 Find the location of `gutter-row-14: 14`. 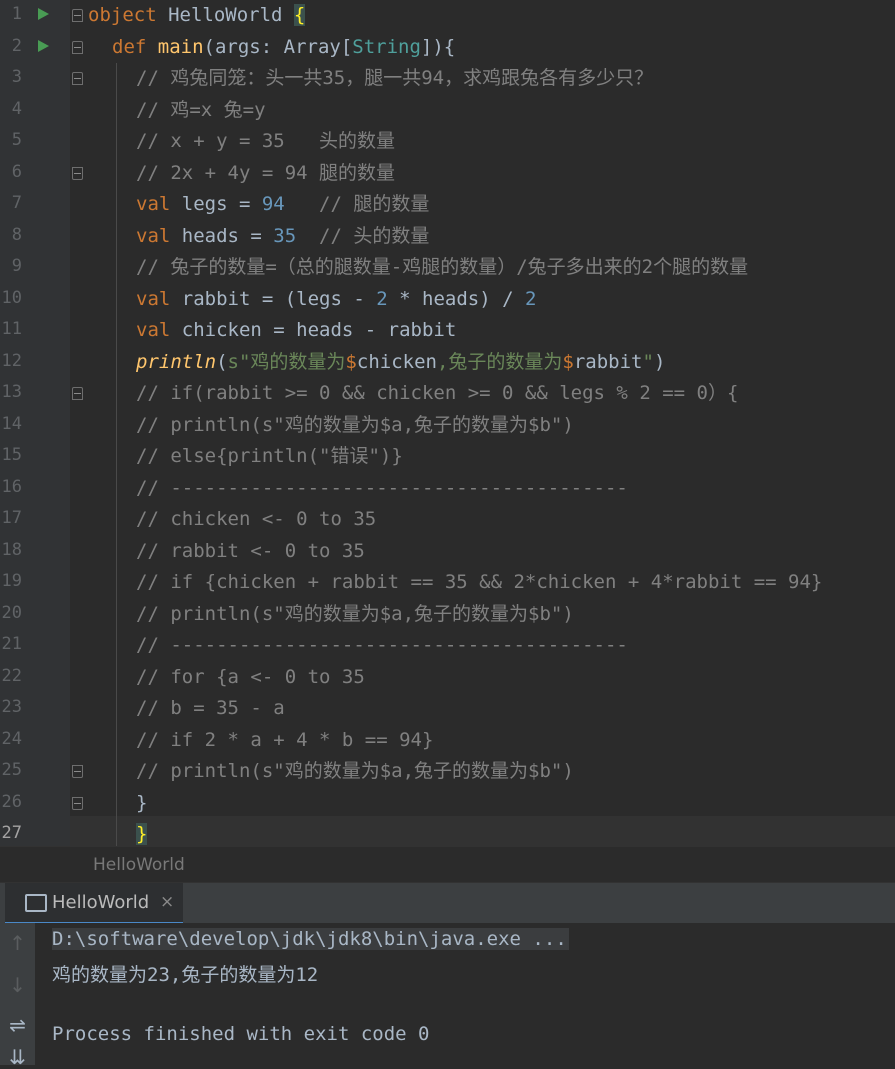

gutter-row-14: 14 is located at coordinates (35, 426).